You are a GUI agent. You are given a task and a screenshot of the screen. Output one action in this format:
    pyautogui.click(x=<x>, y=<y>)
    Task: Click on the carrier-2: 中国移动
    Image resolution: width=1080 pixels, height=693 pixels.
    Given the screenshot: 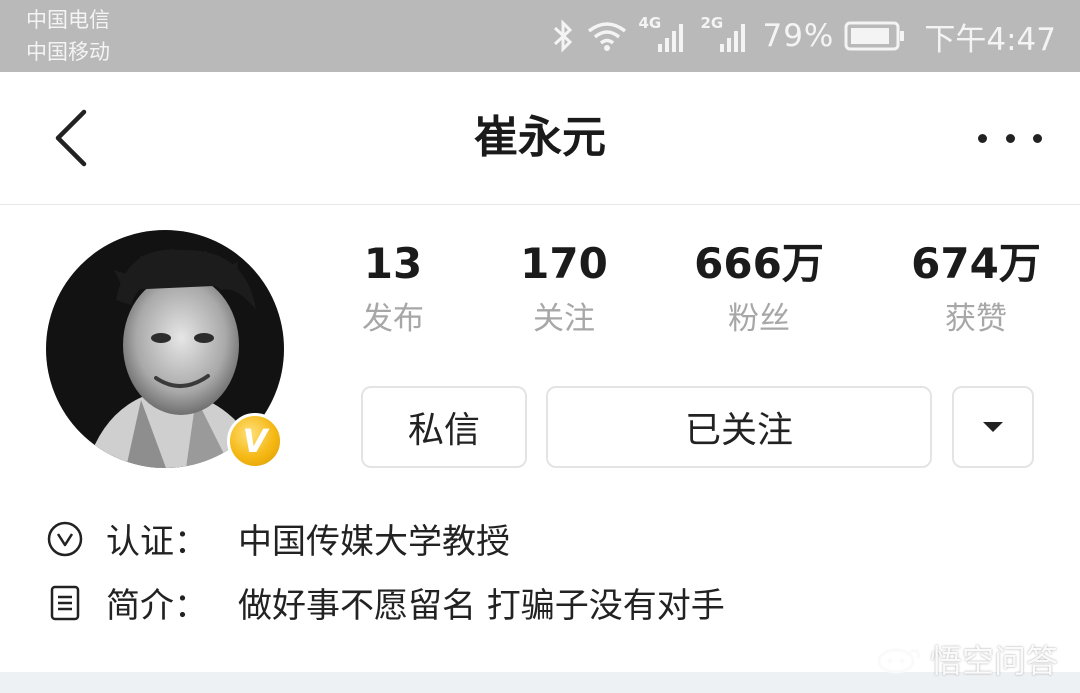 What is the action you would take?
    pyautogui.click(x=68, y=52)
    